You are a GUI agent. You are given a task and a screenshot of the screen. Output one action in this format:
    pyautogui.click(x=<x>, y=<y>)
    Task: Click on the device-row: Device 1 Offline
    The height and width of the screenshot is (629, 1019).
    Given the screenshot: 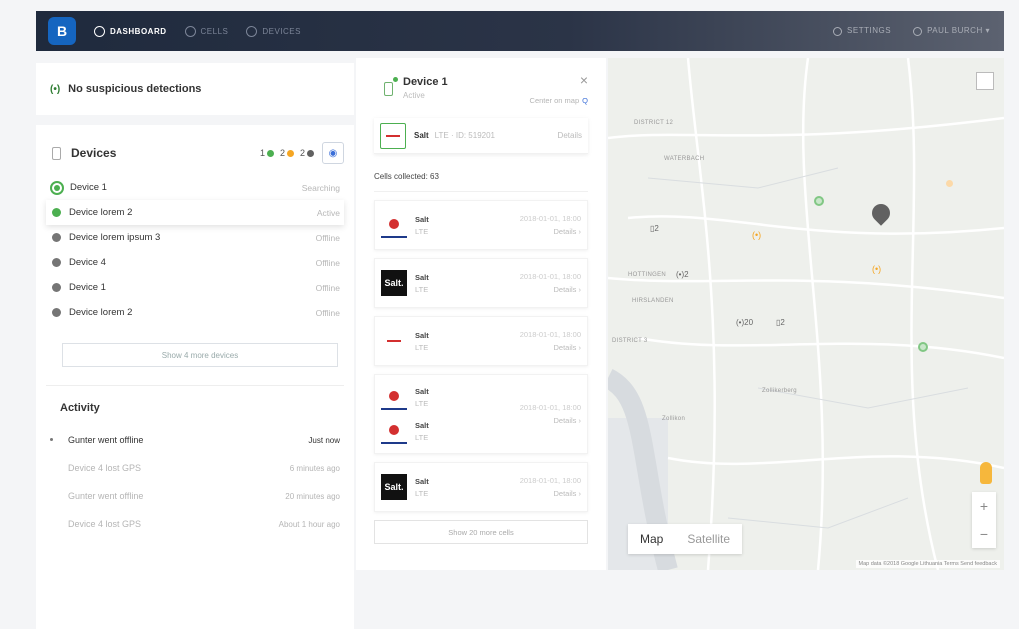 What is the action you would take?
    pyautogui.click(x=195, y=287)
    